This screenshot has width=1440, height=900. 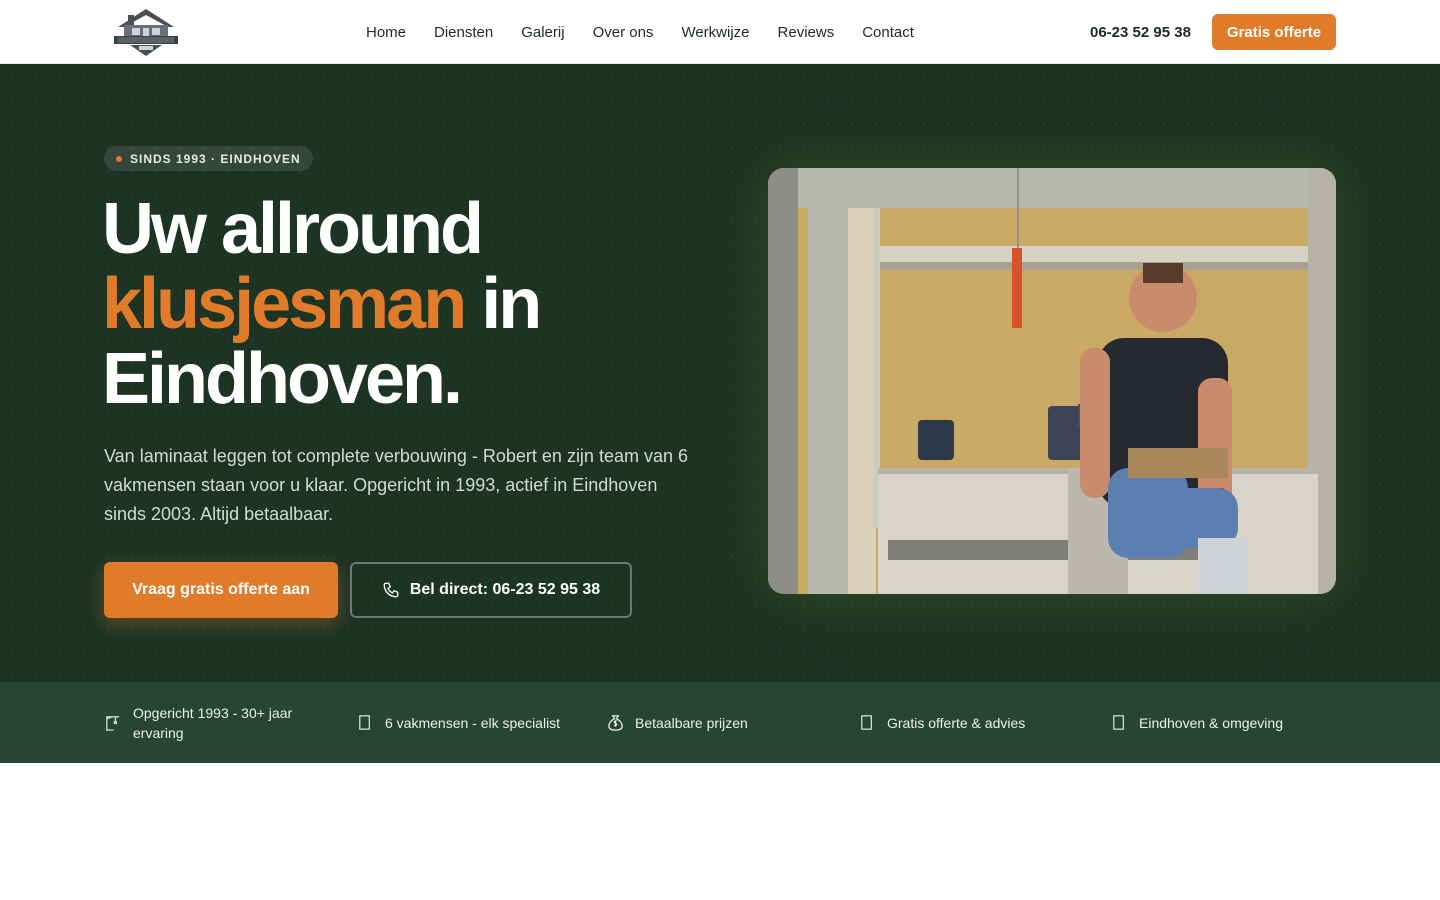 What do you see at coordinates (391, 590) in the screenshot?
I see `phone-icon` at bounding box center [391, 590].